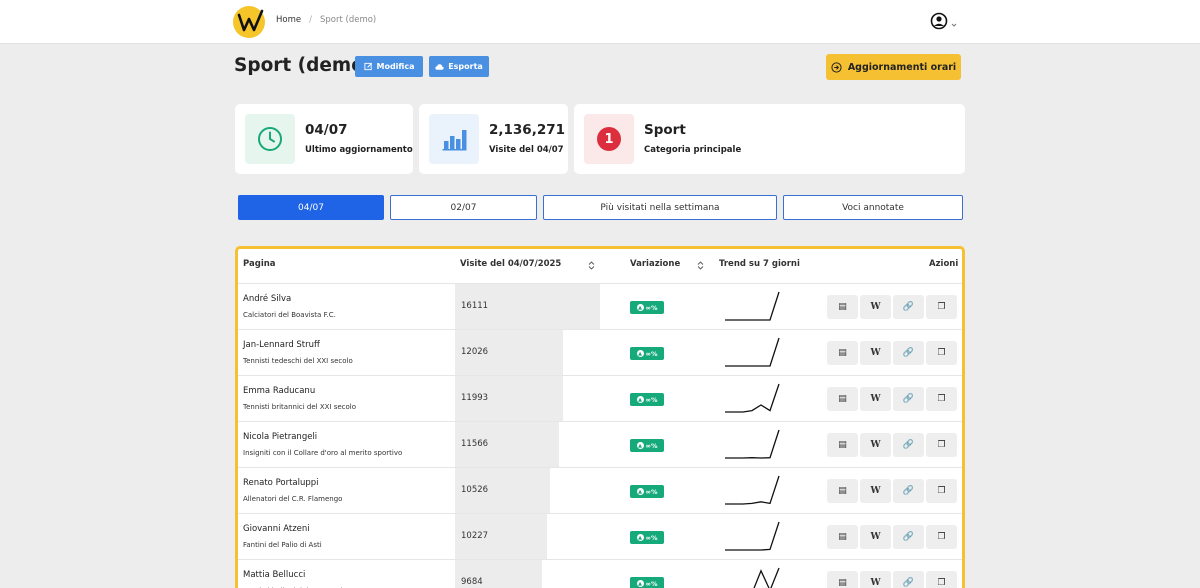 The image size is (1200, 588). Describe the element at coordinates (276, 529) in the screenshot. I see `page-name-link: Giovanni Atzeni` at that location.